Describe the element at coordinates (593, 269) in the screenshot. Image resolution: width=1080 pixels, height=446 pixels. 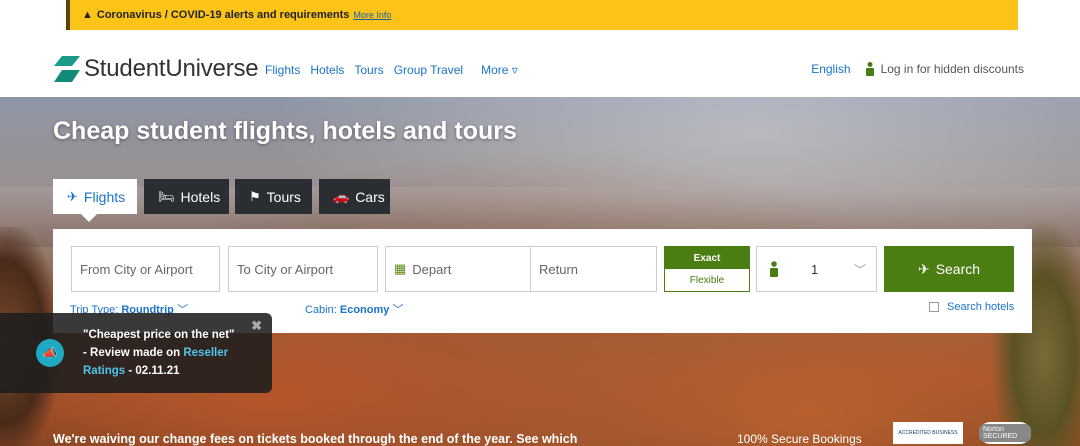
I see `return-date-input: Return` at that location.